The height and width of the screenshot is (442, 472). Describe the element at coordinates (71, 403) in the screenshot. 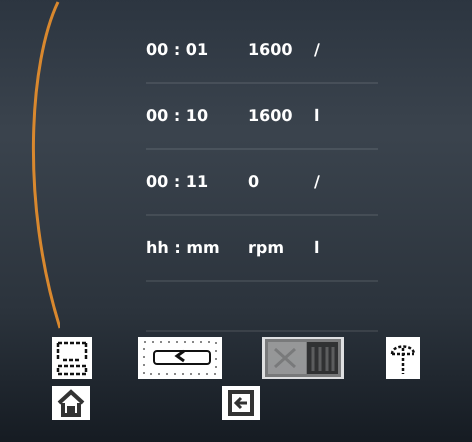

I see `home-button` at that location.